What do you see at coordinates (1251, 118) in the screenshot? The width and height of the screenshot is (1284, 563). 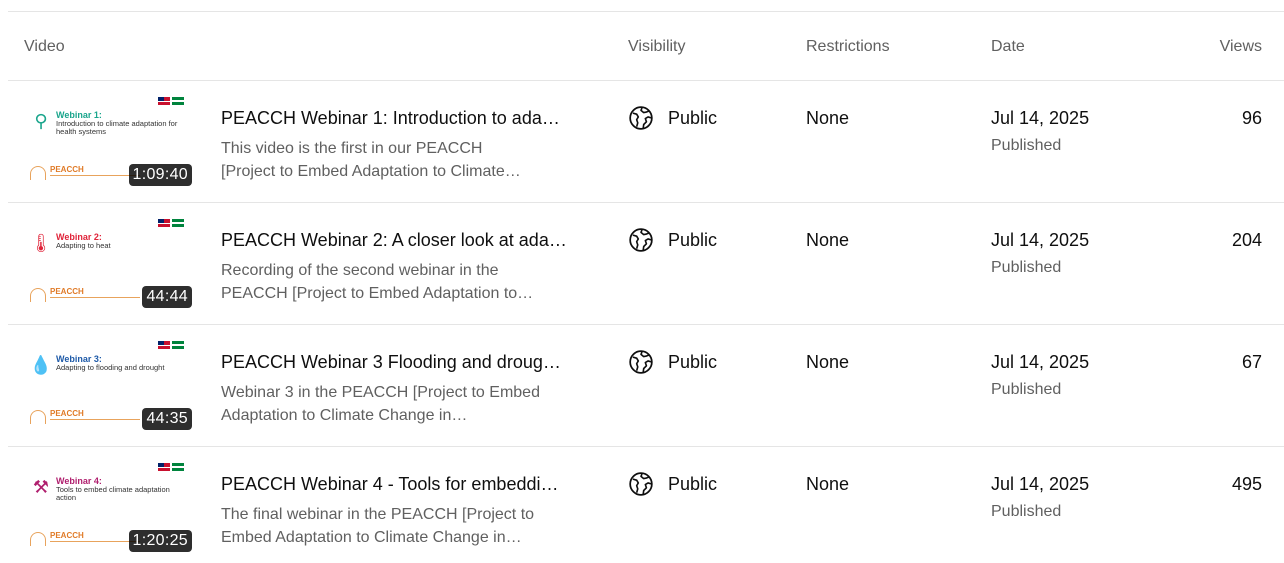 I see `views-count: 96` at bounding box center [1251, 118].